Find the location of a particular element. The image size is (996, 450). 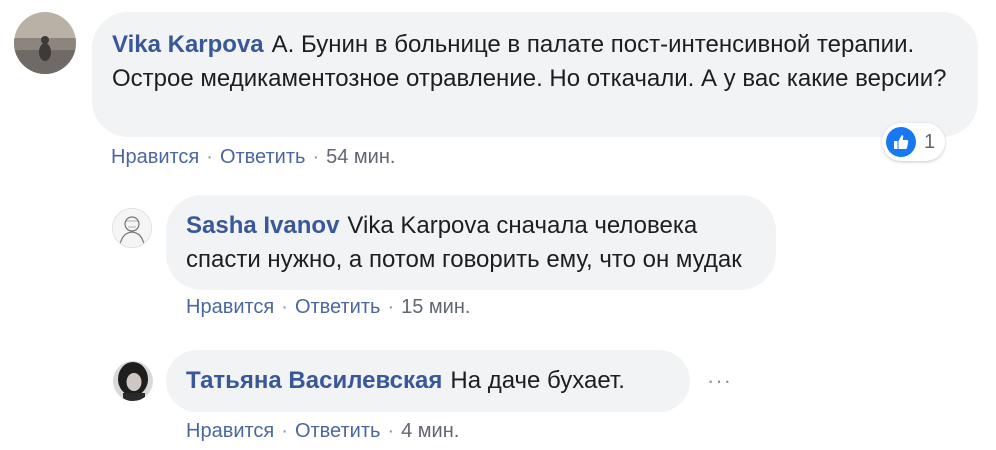

comment-actions: Нравится · Ответить · 15 мин. is located at coordinates (328, 307).